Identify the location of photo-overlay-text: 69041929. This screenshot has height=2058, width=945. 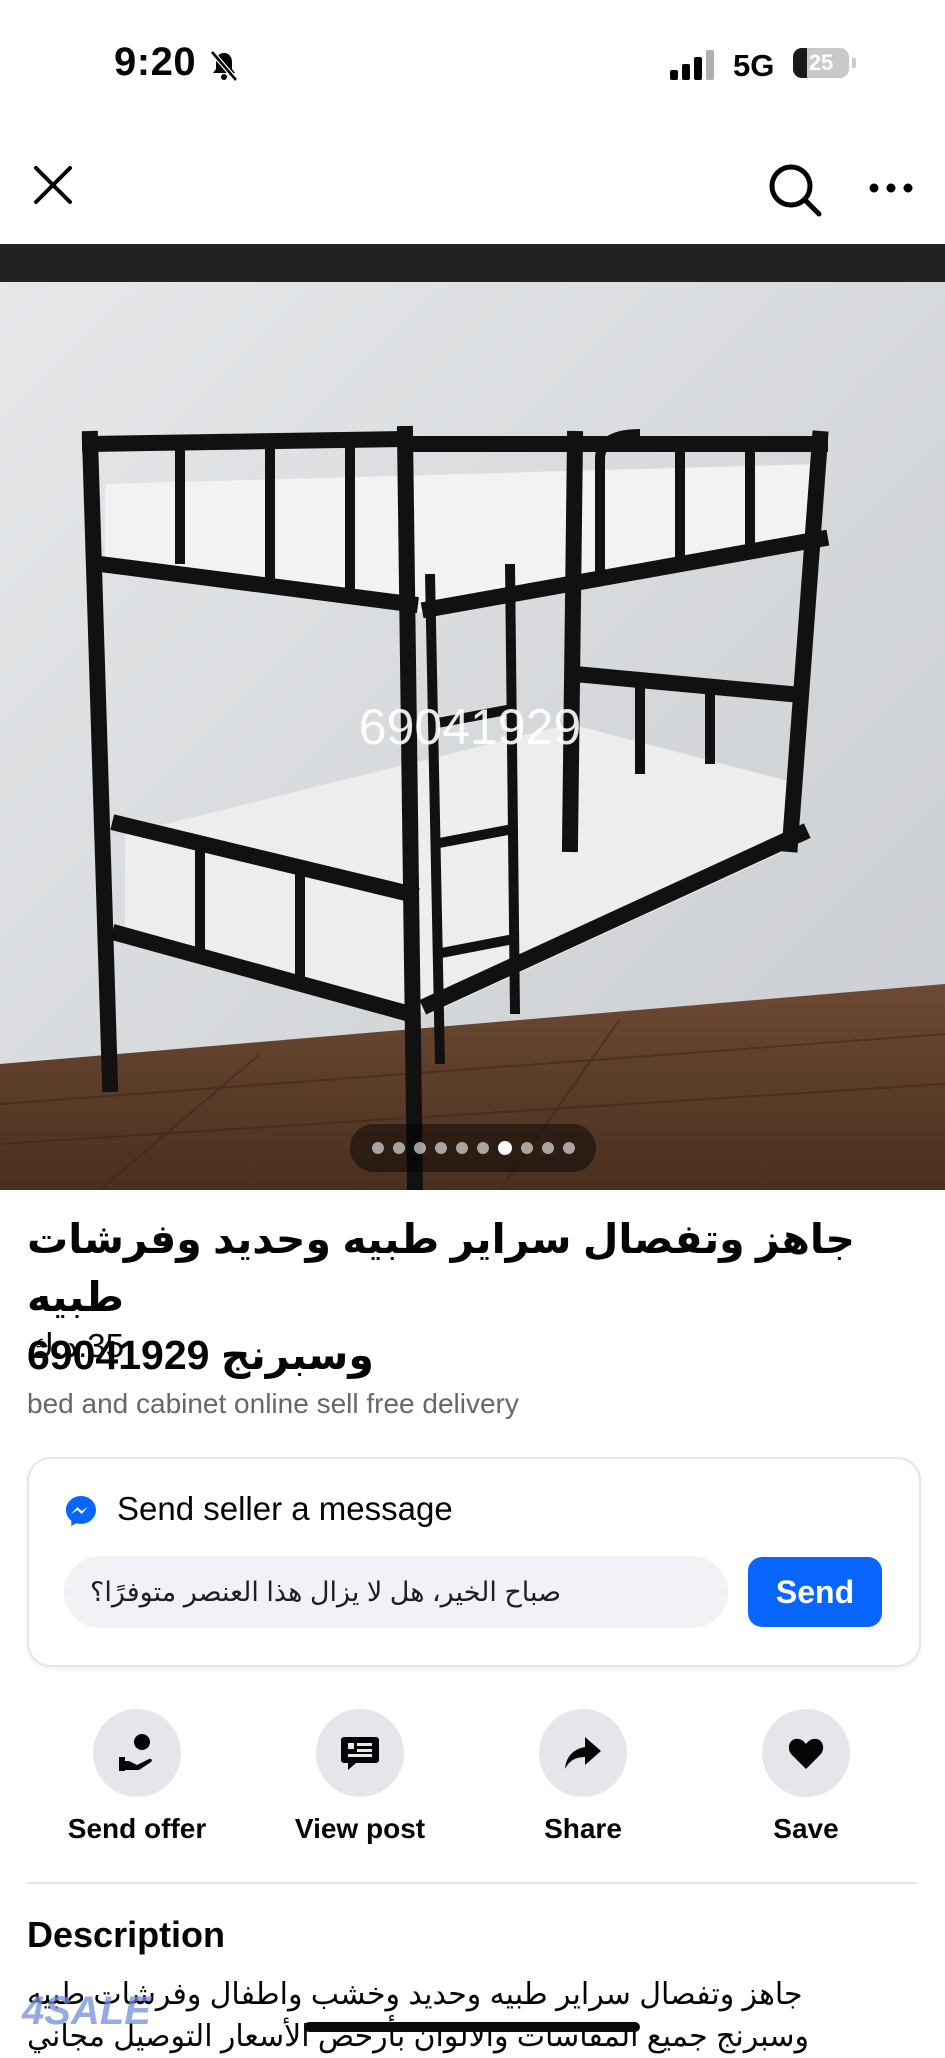
(470, 727).